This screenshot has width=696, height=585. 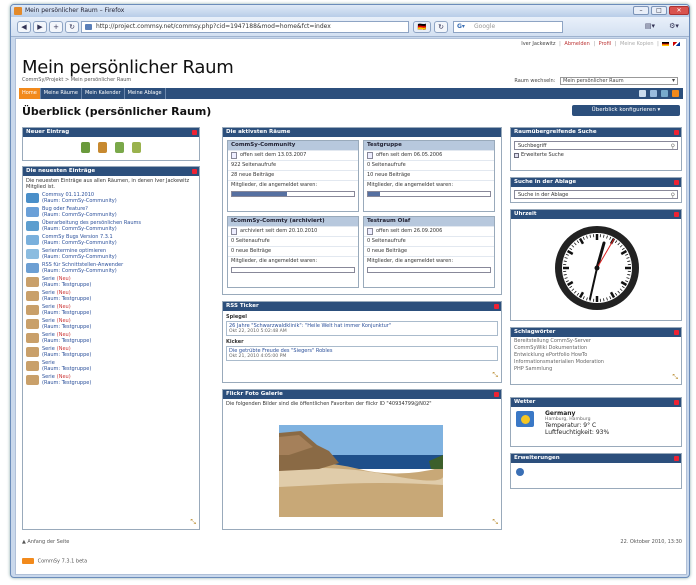 What do you see at coordinates (429, 221) in the screenshot?
I see `room-name: Testraum Olaf` at bounding box center [429, 221].